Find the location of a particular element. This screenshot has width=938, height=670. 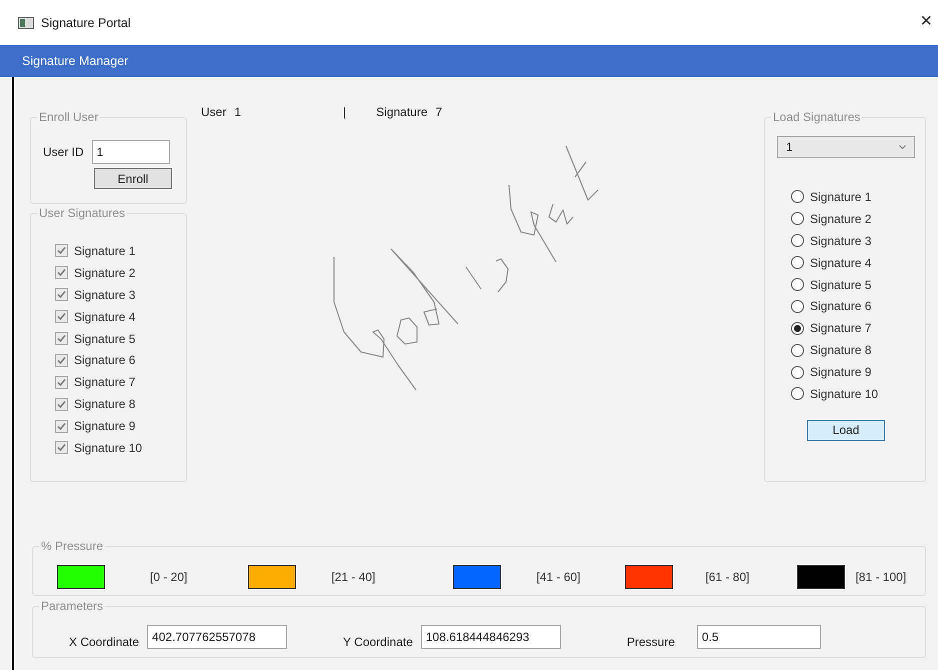

enroll-button: Enroll is located at coordinates (133, 178).